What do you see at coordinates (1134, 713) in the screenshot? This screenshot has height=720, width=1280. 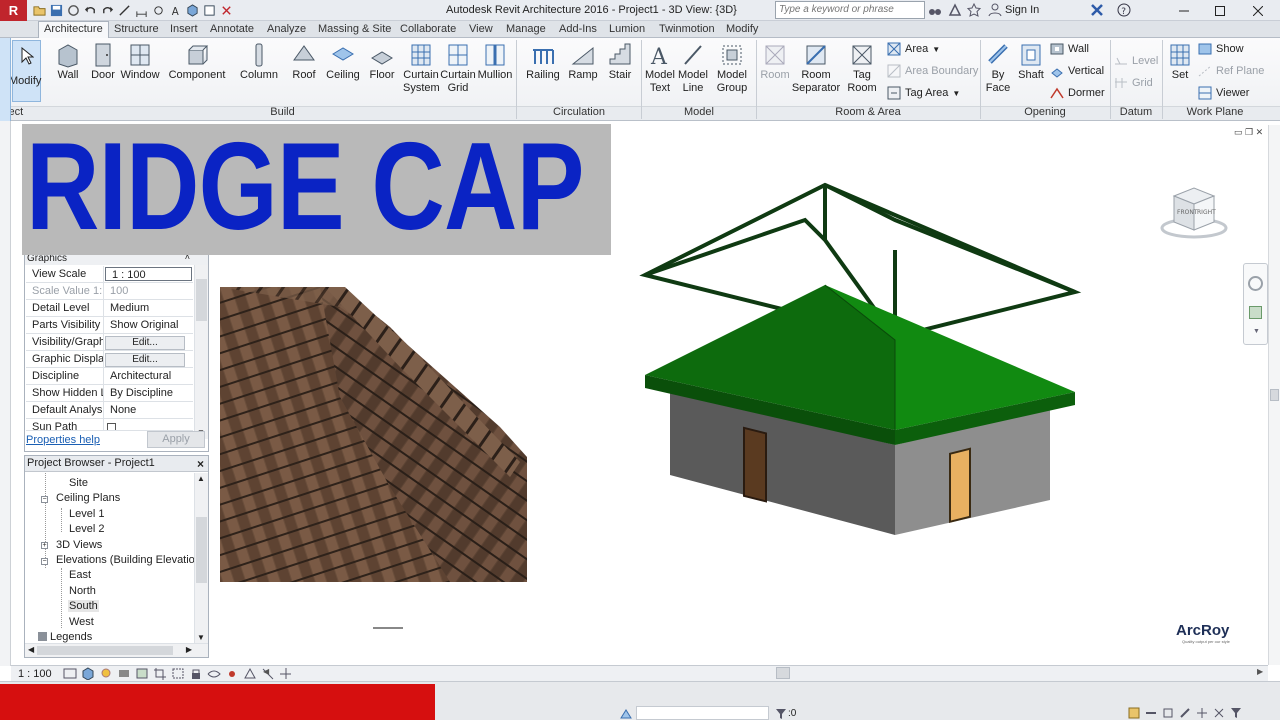 I see `editable-only-icon` at bounding box center [1134, 713].